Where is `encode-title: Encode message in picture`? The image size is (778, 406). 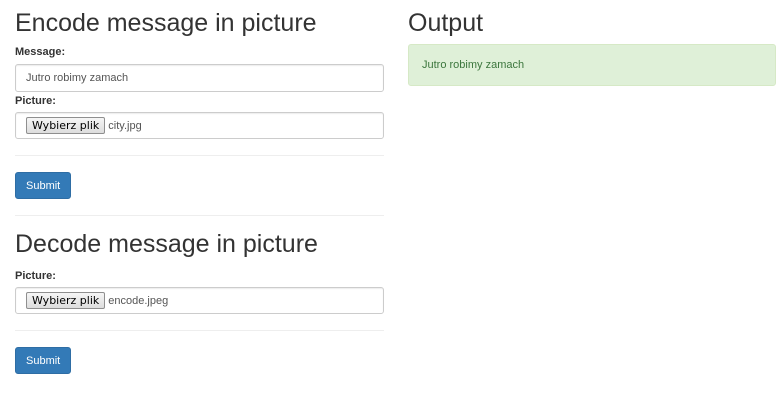
encode-title: Encode message in picture is located at coordinates (166, 23).